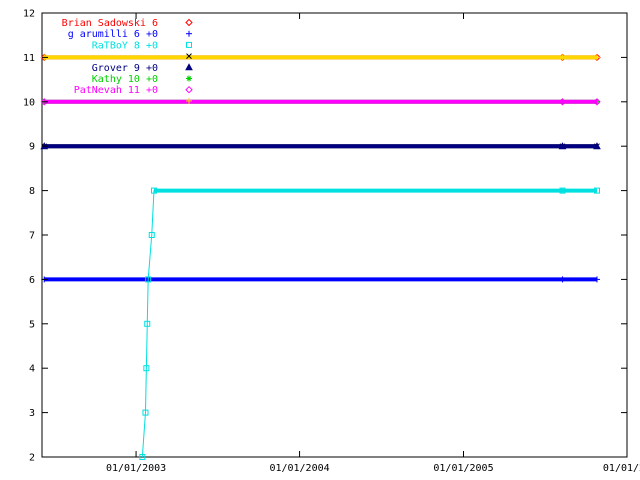 Image resolution: width=640 pixels, height=480 pixels. What do you see at coordinates (29, 102) in the screenshot?
I see `y-tick-label: 10` at bounding box center [29, 102].